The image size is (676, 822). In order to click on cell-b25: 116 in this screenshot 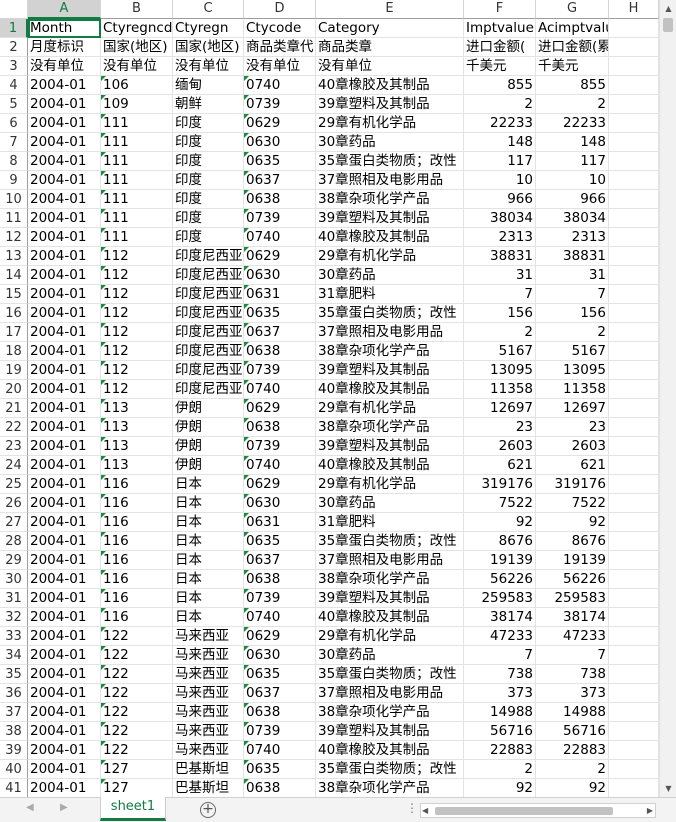, I will do `click(137, 484)`.